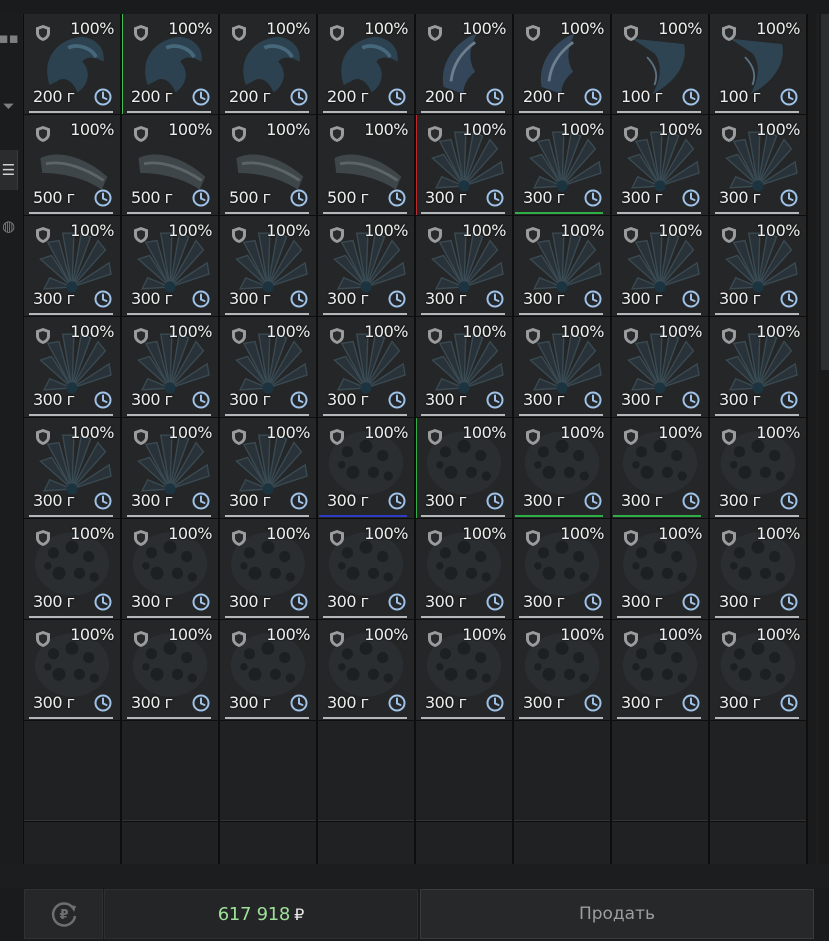 Image resolution: width=829 pixels, height=941 pixels. Describe the element at coordinates (544, 96) in the screenshot. I see `weight-value: 200 г` at that location.